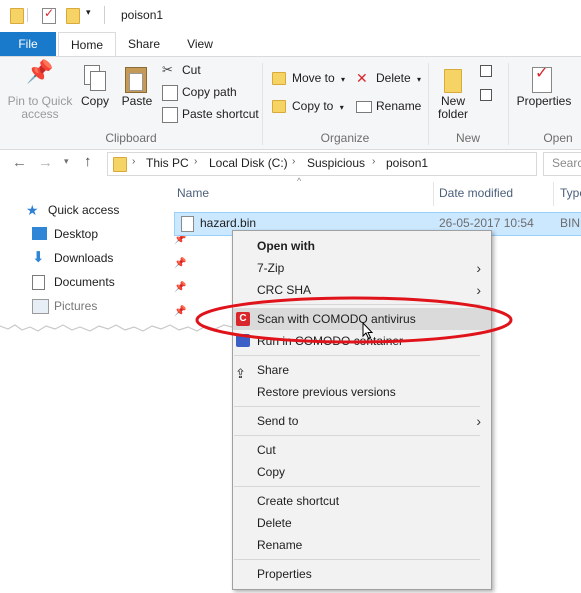 The image size is (581, 593). Describe the element at coordinates (108, 234) in the screenshot. I see `nav-item-desktop: Desktop 📌` at that location.